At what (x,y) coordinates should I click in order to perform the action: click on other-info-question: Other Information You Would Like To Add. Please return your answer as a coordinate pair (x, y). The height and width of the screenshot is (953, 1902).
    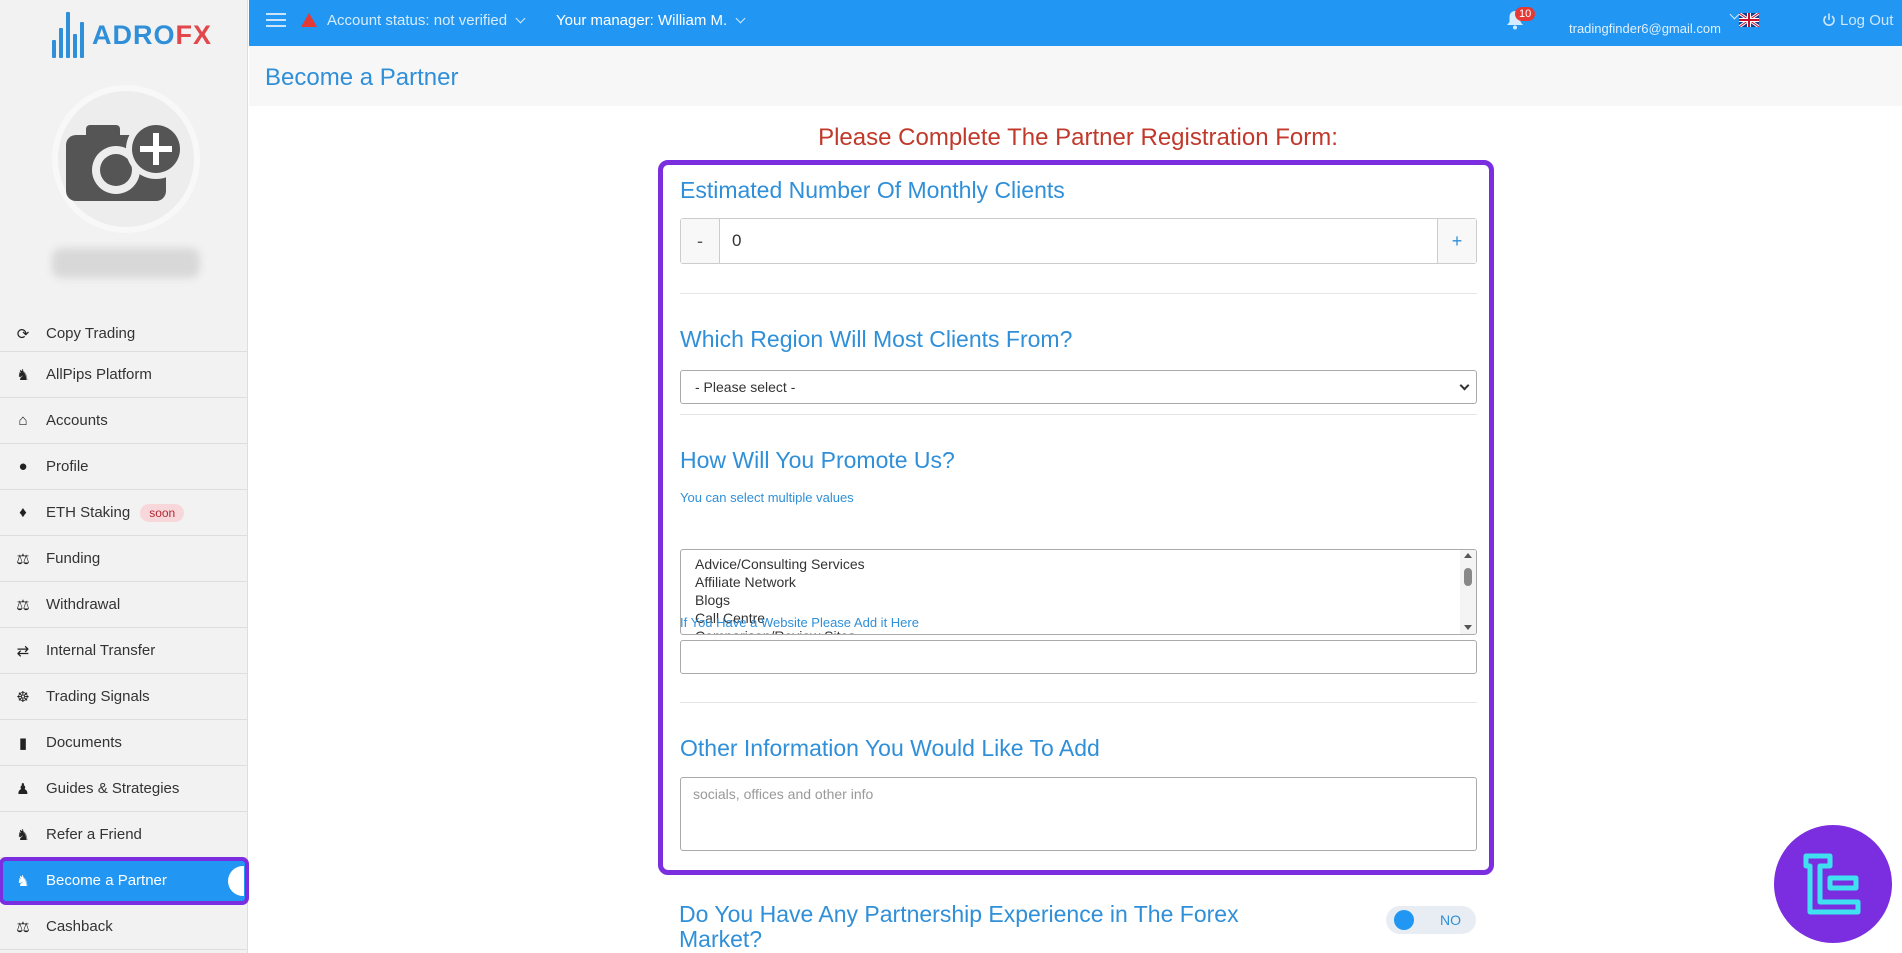
    Looking at the image, I should click on (890, 748).